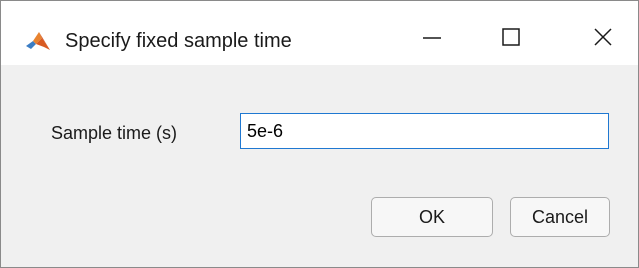 Image resolution: width=639 pixels, height=268 pixels. Describe the element at coordinates (424, 131) in the screenshot. I see `sample-time-input` at that location.